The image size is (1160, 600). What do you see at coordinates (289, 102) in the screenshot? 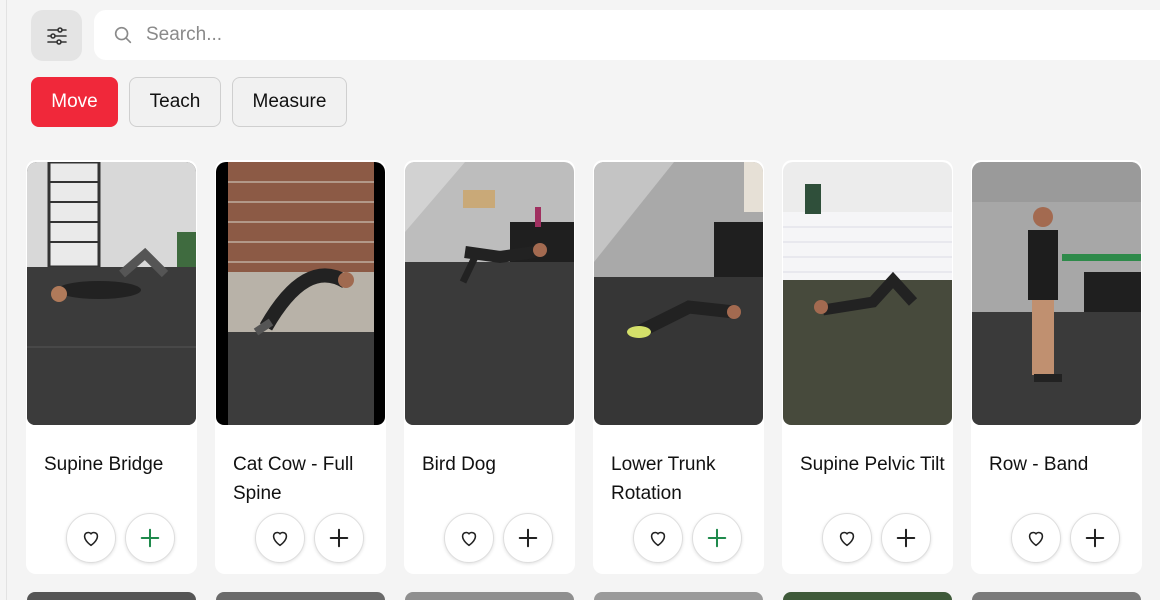
I see `tab-measure: Measure` at bounding box center [289, 102].